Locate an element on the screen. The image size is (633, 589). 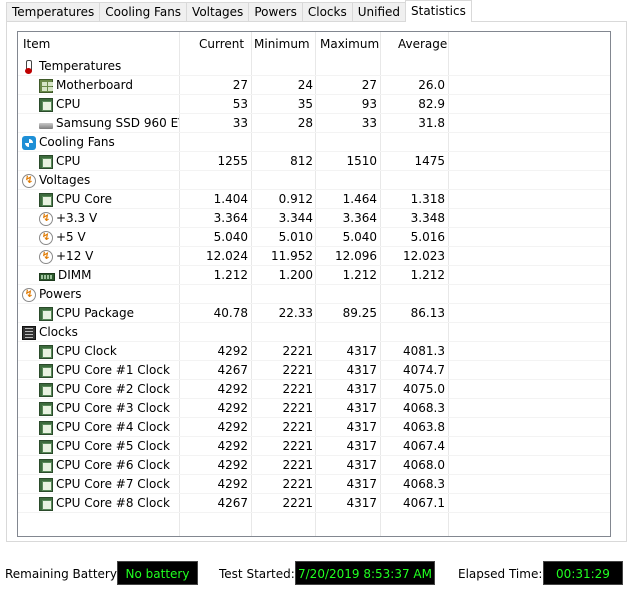
item-label: Temperatures is located at coordinates (80, 66).